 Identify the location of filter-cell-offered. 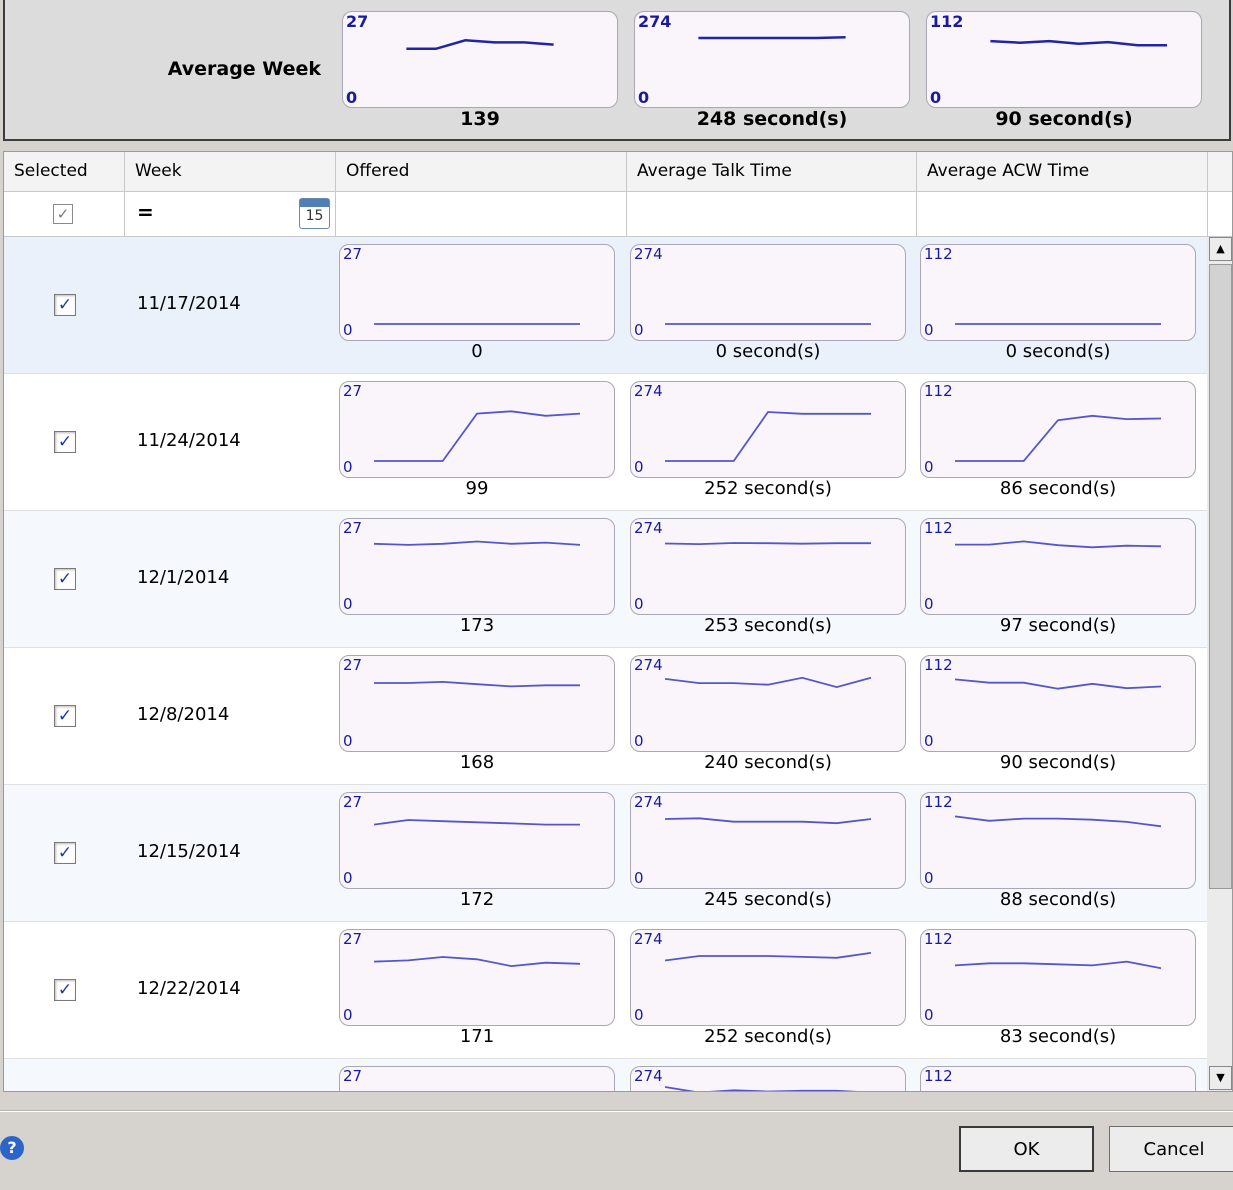
(481, 214).